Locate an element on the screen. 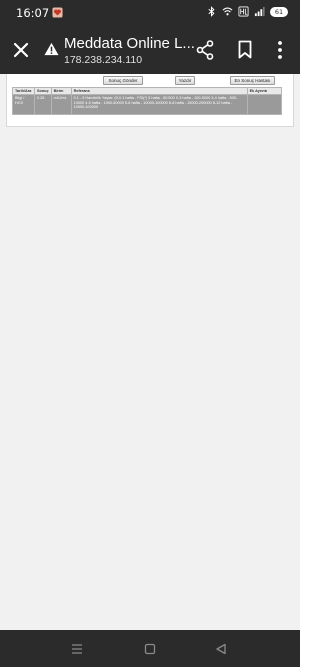 This screenshot has width=320, height=667. cell-unit: mIU/mL is located at coordinates (61, 104).